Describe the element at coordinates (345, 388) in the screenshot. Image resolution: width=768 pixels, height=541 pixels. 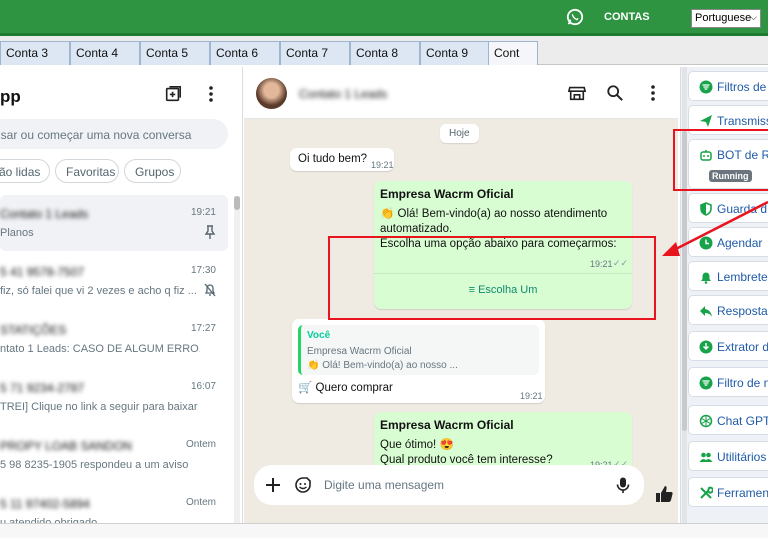
I see `message-text: 🛒 Quero comprar` at that location.